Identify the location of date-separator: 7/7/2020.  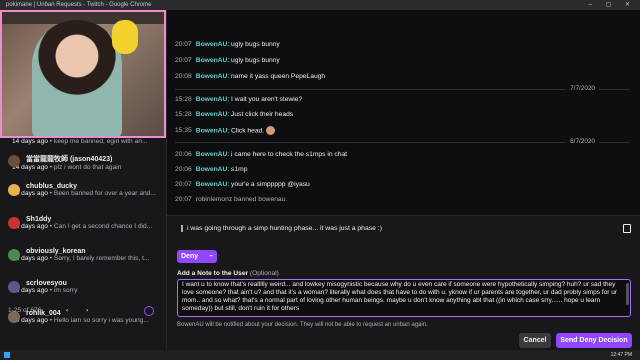
(402, 88).